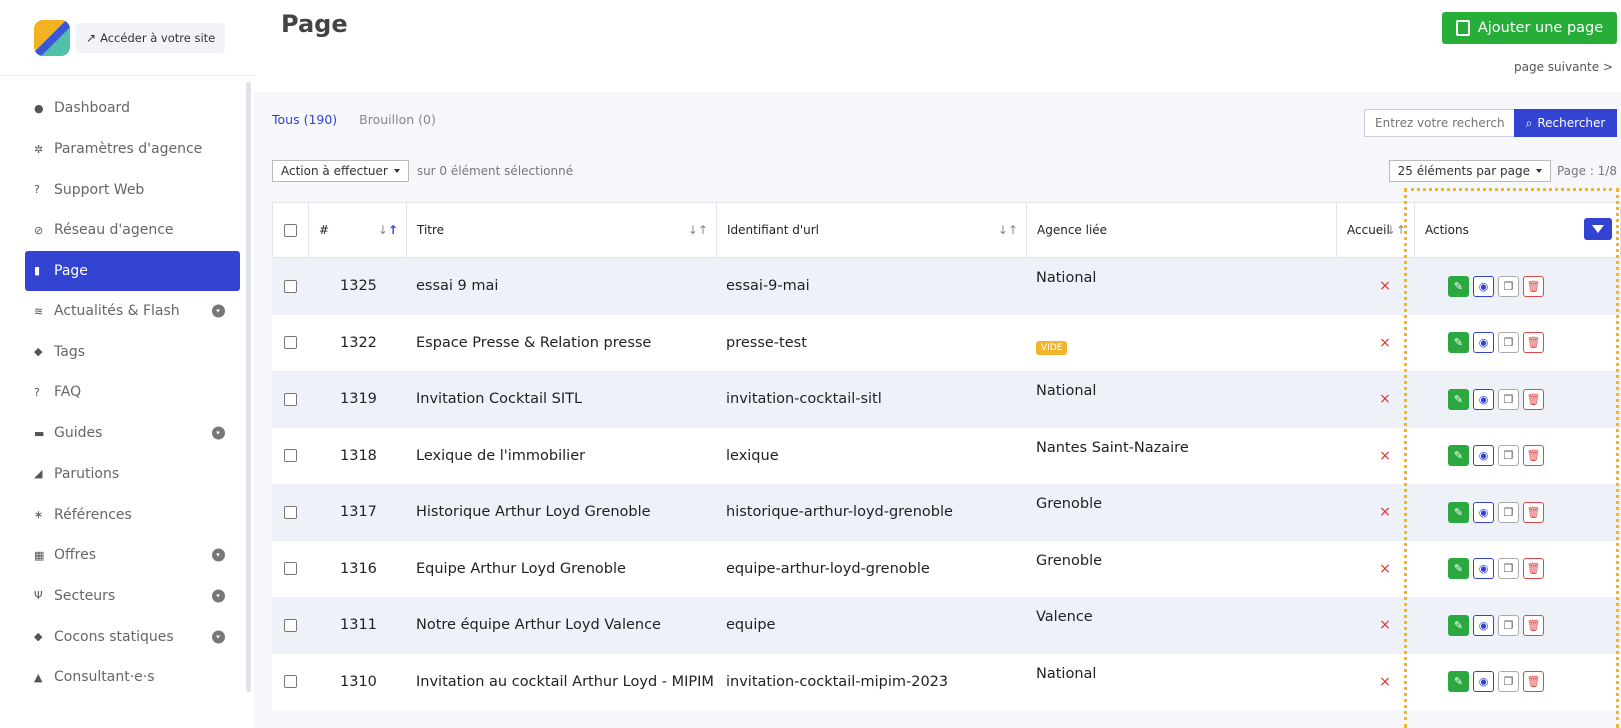 The height and width of the screenshot is (728, 1621). What do you see at coordinates (1181, 611) in the screenshot?
I see `cell-agency: Valence` at bounding box center [1181, 611].